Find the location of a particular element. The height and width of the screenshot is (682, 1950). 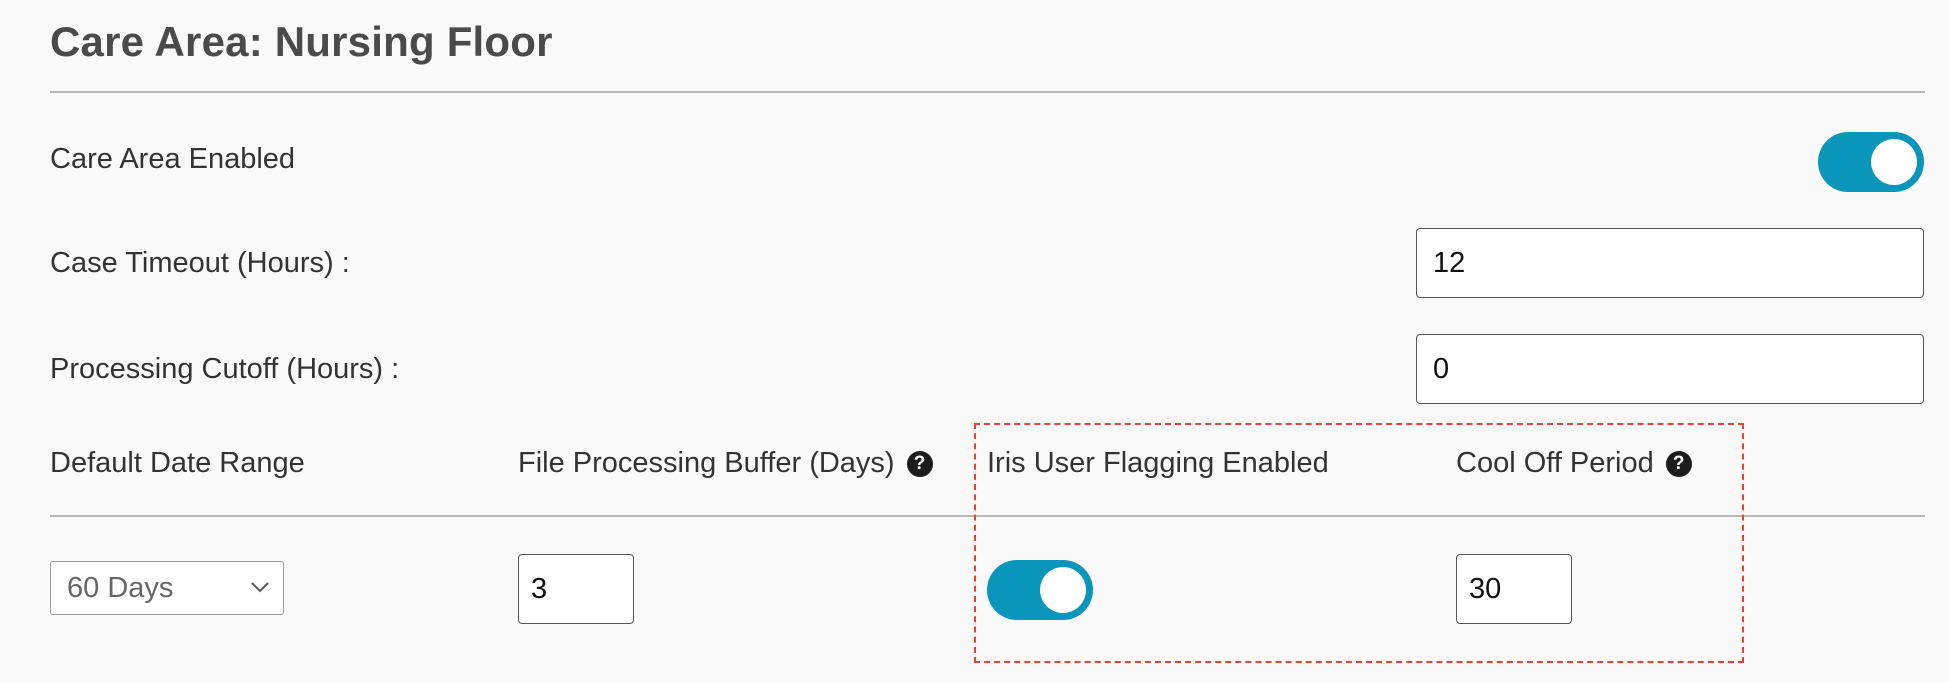

iris-user-flagging-text: Iris User Flagging Enabled is located at coordinates (1158, 463).